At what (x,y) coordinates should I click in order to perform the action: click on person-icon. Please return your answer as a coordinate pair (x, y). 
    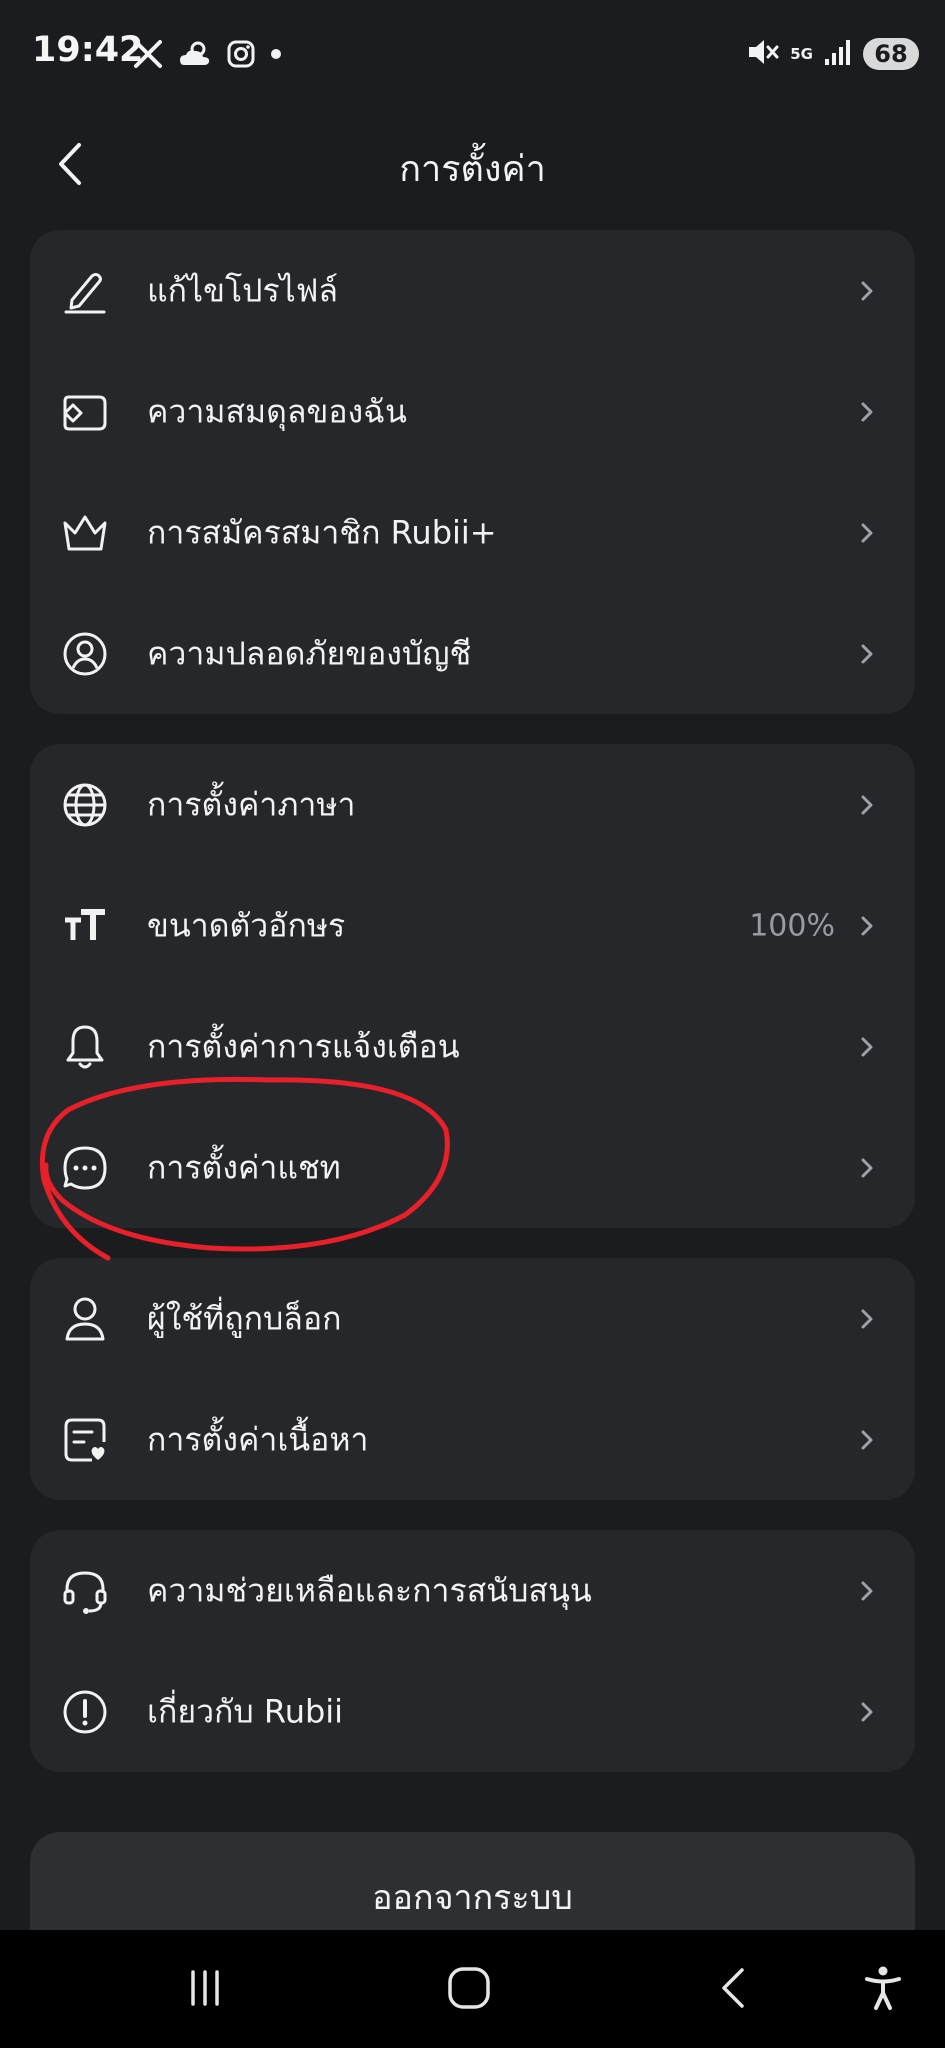
    Looking at the image, I should click on (85, 1319).